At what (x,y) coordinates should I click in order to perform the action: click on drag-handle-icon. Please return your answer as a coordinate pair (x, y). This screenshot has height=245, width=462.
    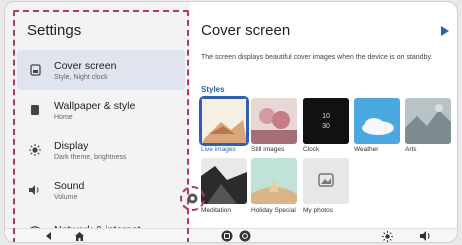
    Looking at the image, I should click on (192, 198).